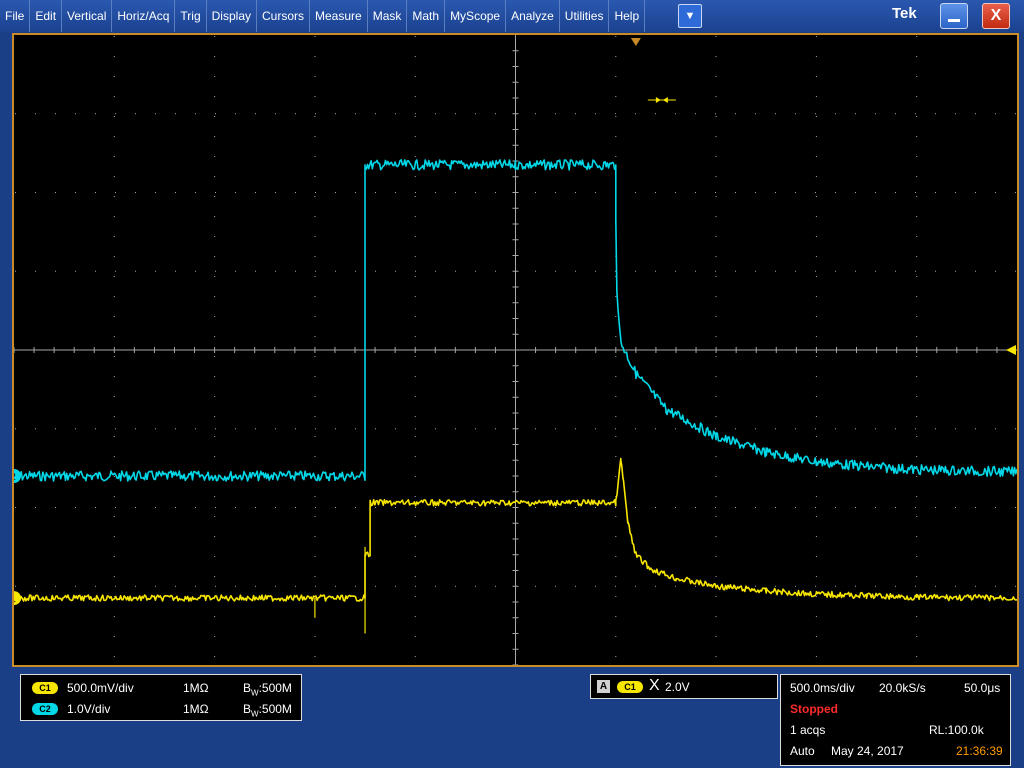  I want to click on ch2-badge: C2, so click(45, 709).